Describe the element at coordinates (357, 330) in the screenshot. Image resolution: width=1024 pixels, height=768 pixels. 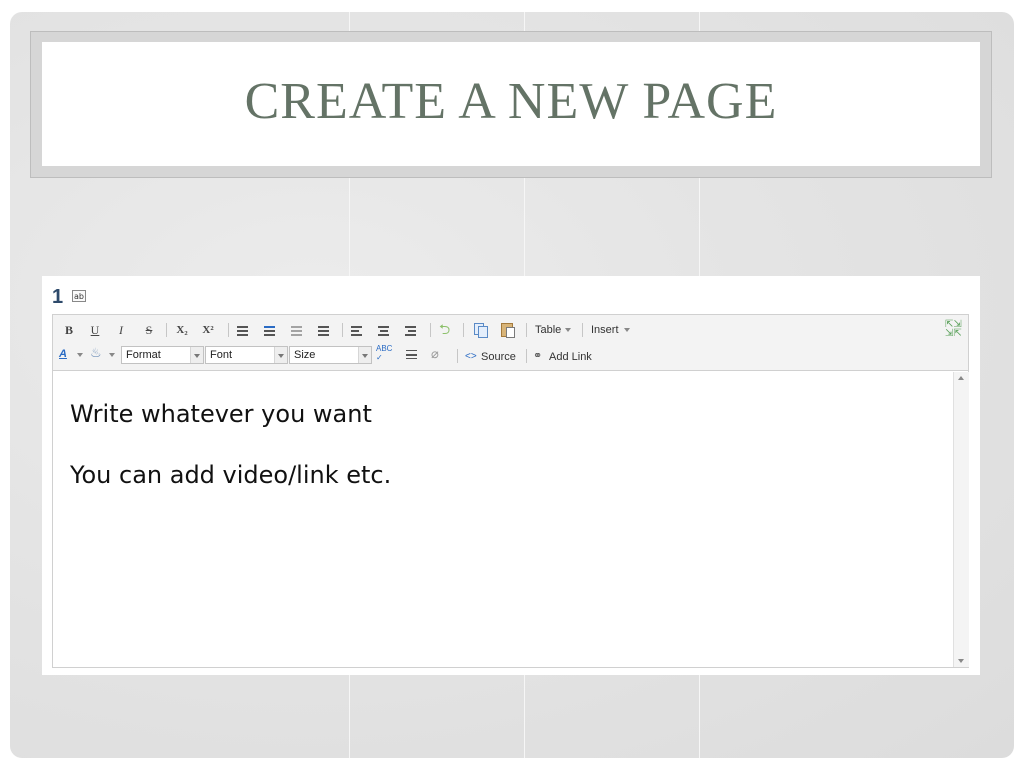
I see `align-left-icon` at that location.